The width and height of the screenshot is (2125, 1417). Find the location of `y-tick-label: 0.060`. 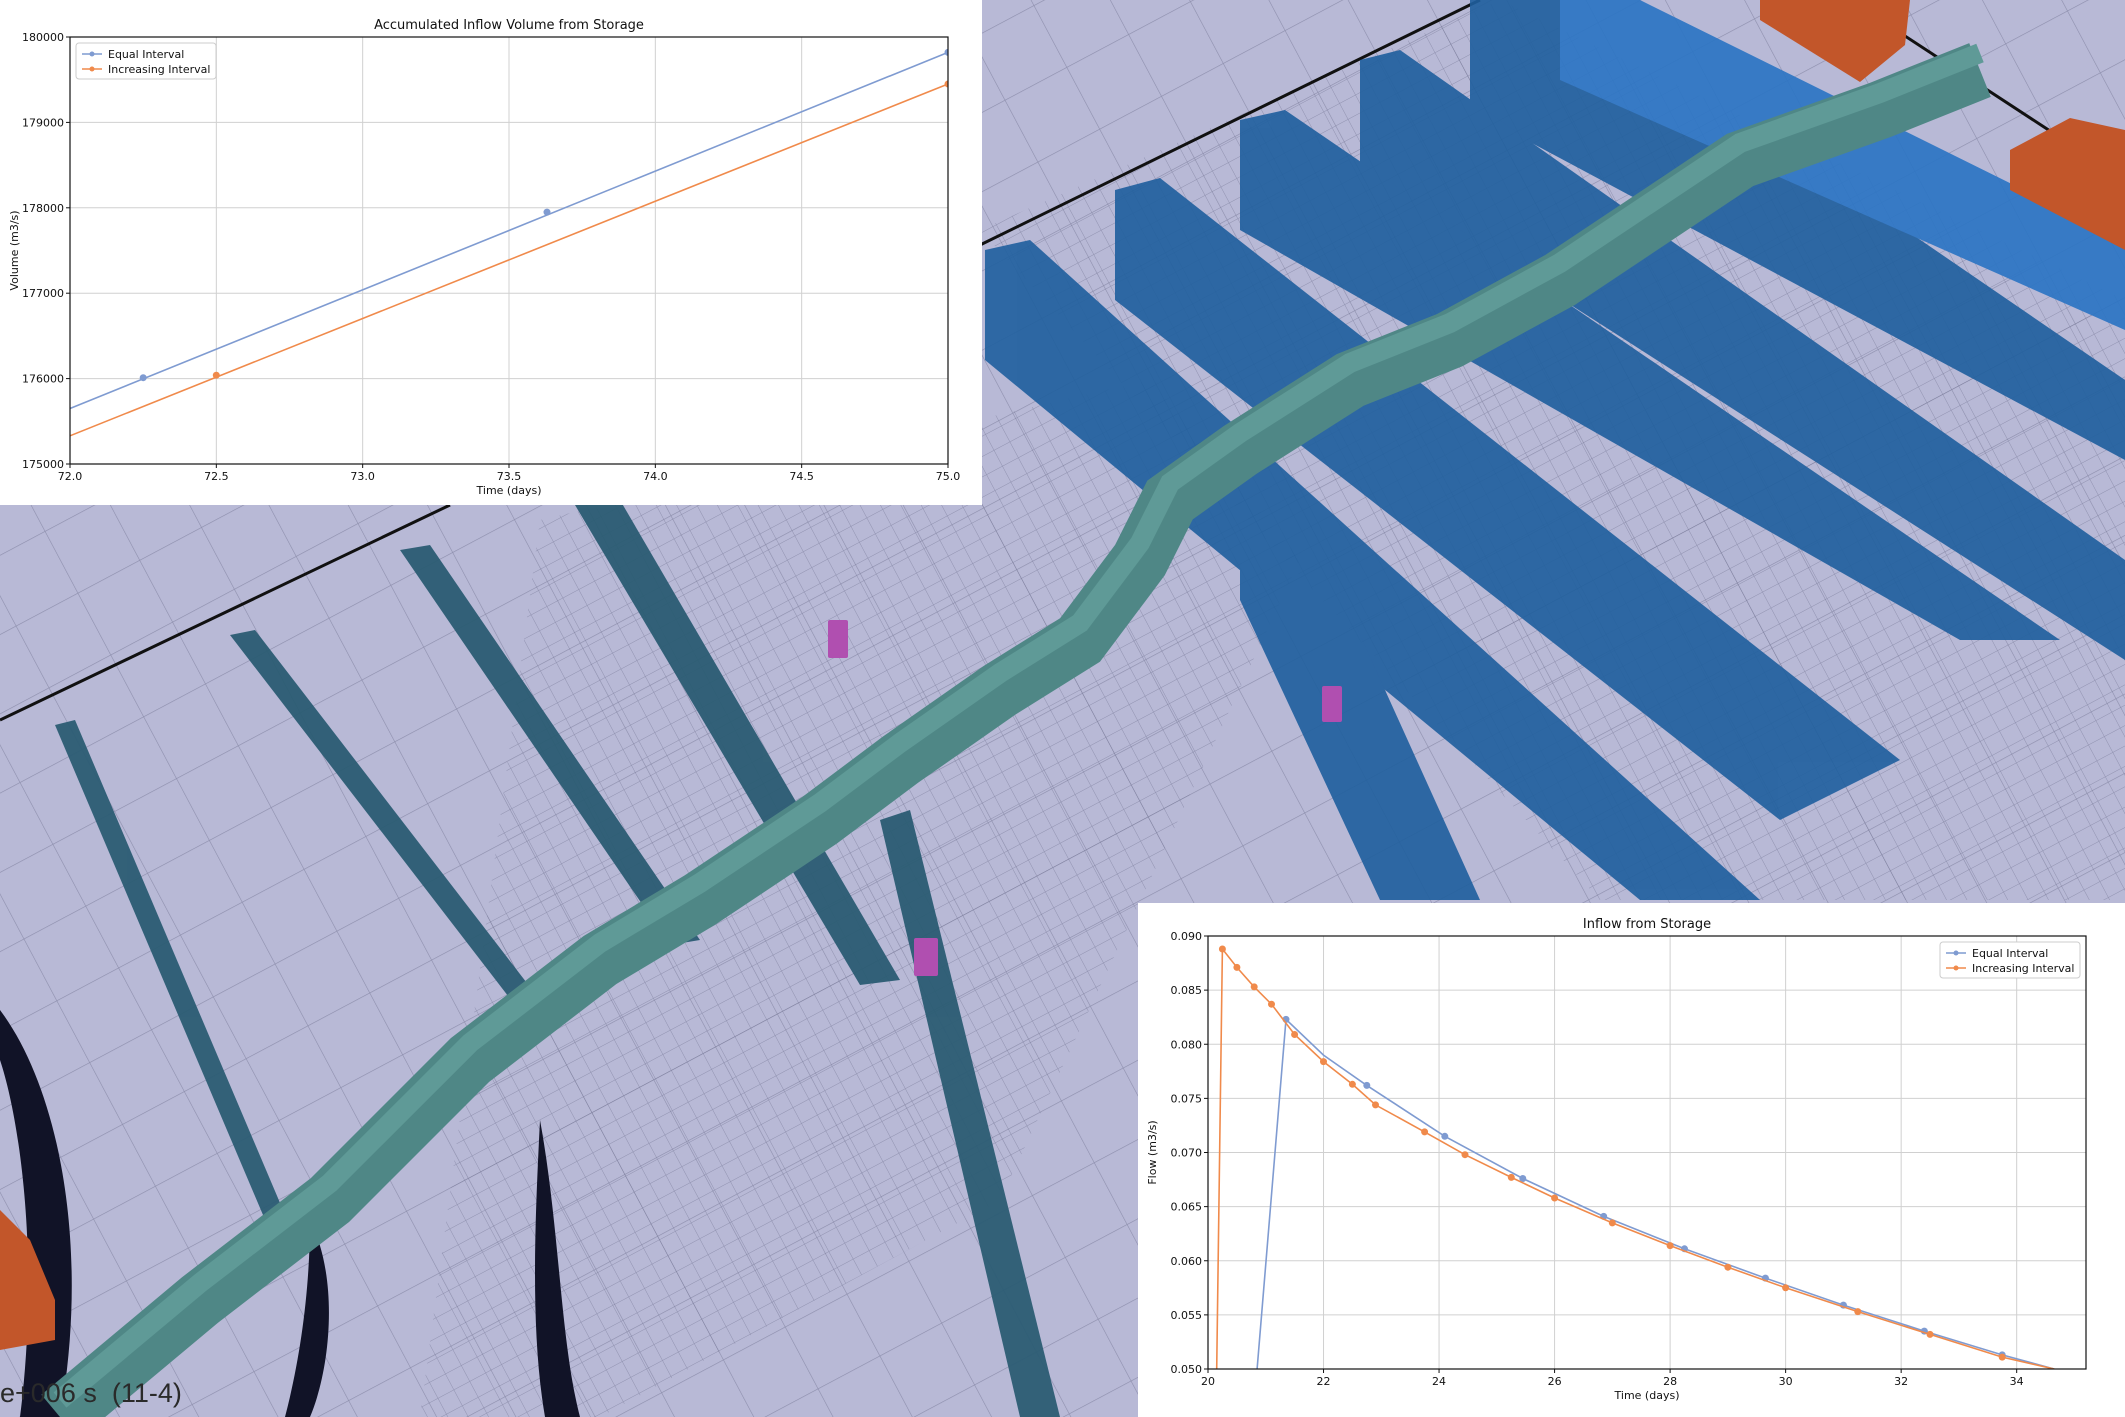

y-tick-label: 0.060 is located at coordinates (1187, 1261).